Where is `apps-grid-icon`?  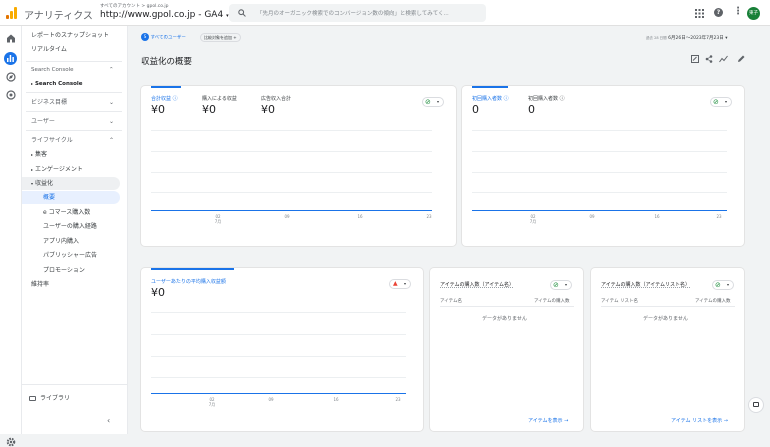 apps-grid-icon is located at coordinates (699, 13).